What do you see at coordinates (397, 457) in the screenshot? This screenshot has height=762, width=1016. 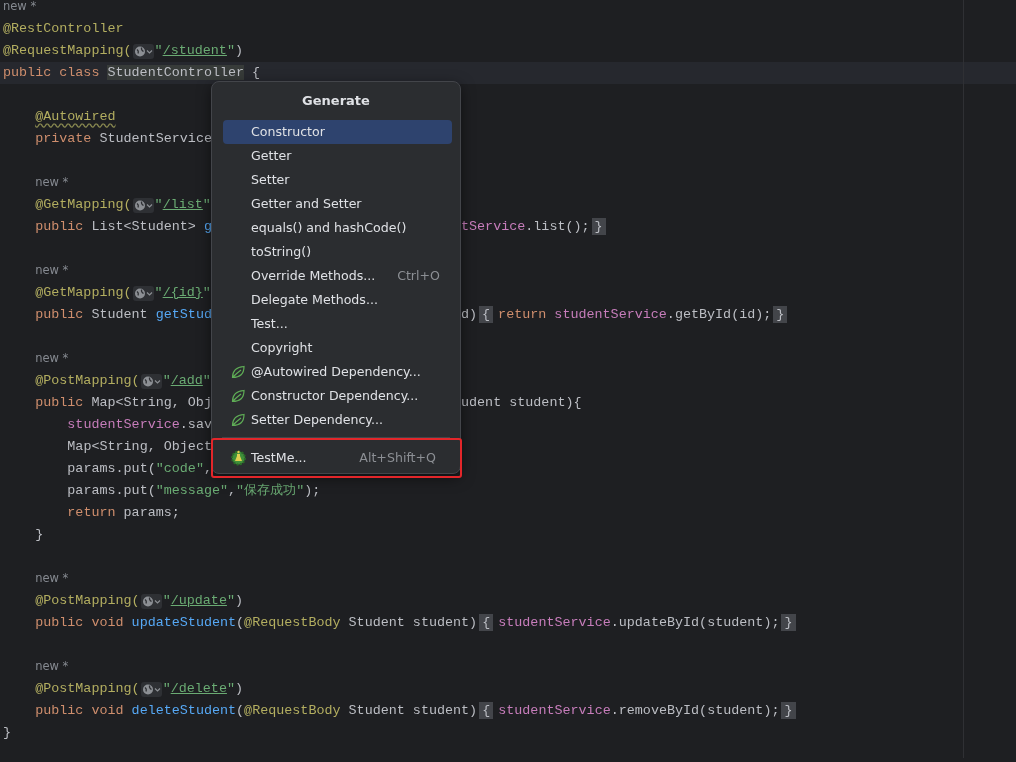 I see `shortcut-label: Alt+Shift+Q` at bounding box center [397, 457].